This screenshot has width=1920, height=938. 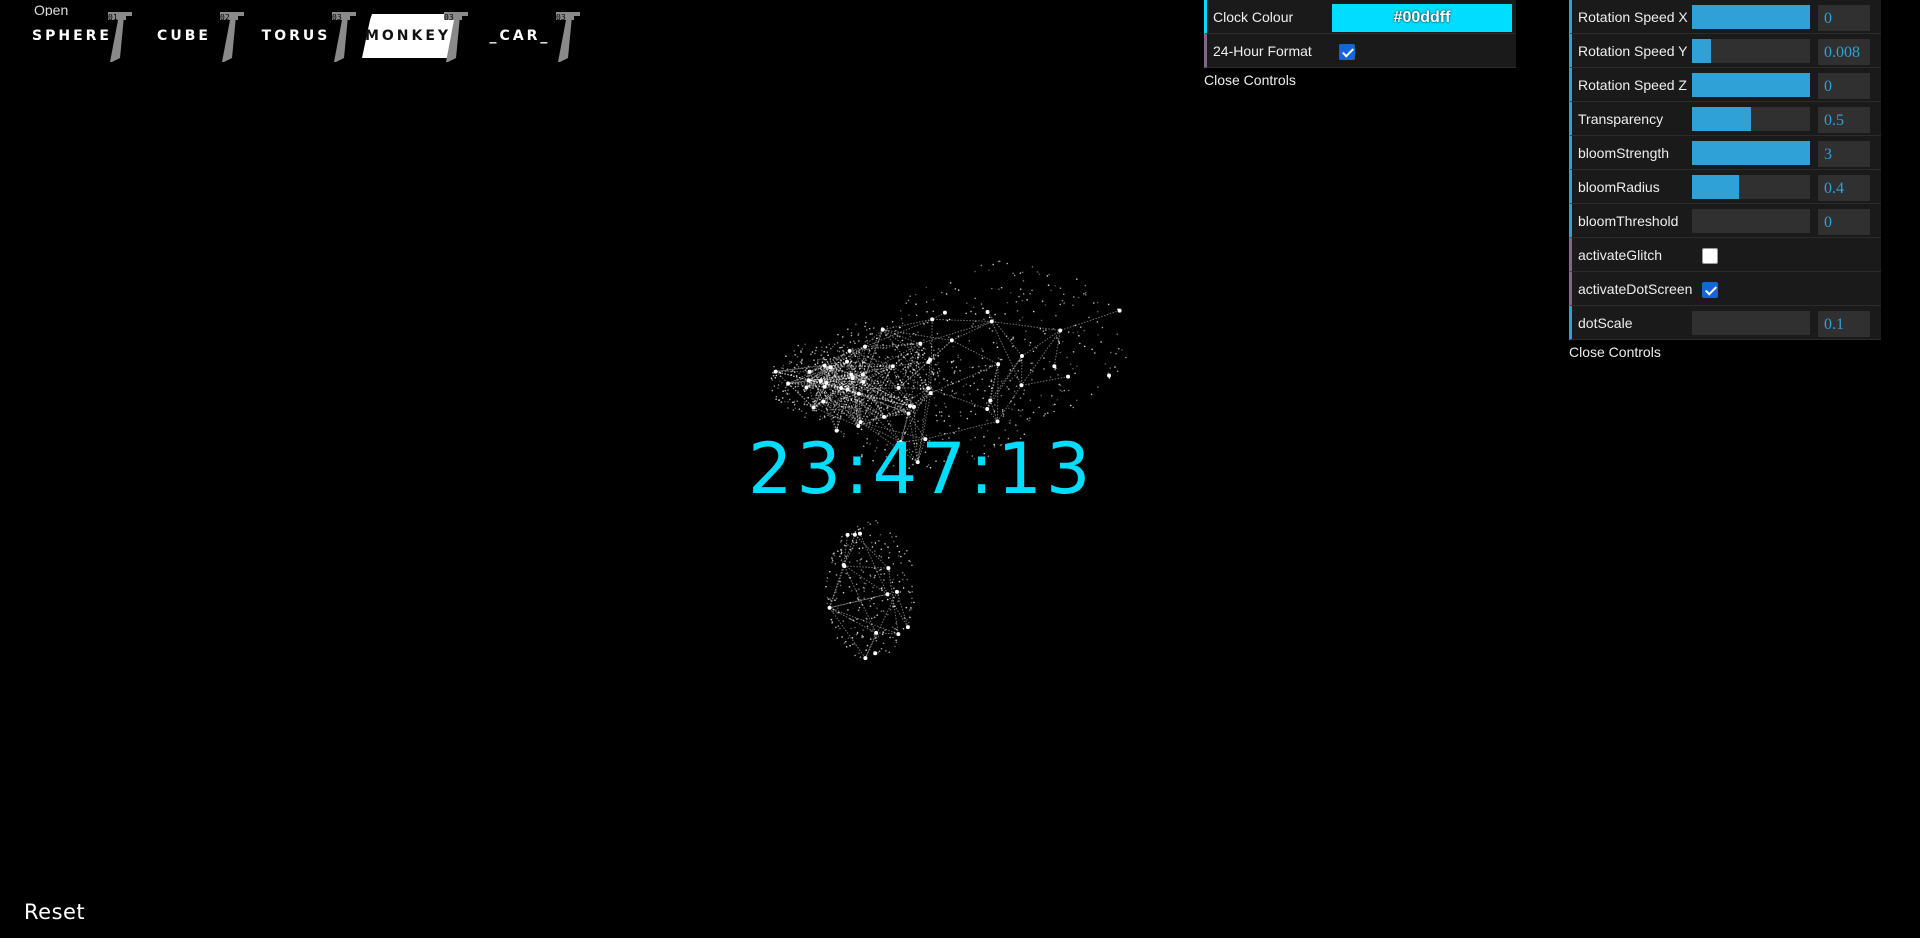 I want to click on control-number-input: 0.1, so click(x=1844, y=324).